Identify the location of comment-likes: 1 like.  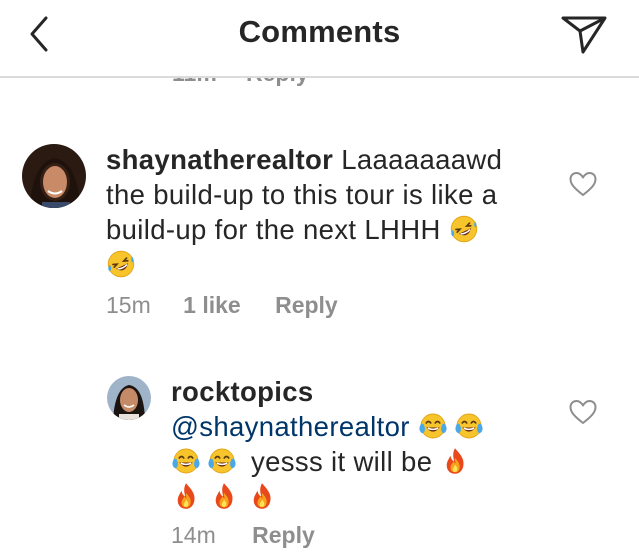
(212, 305).